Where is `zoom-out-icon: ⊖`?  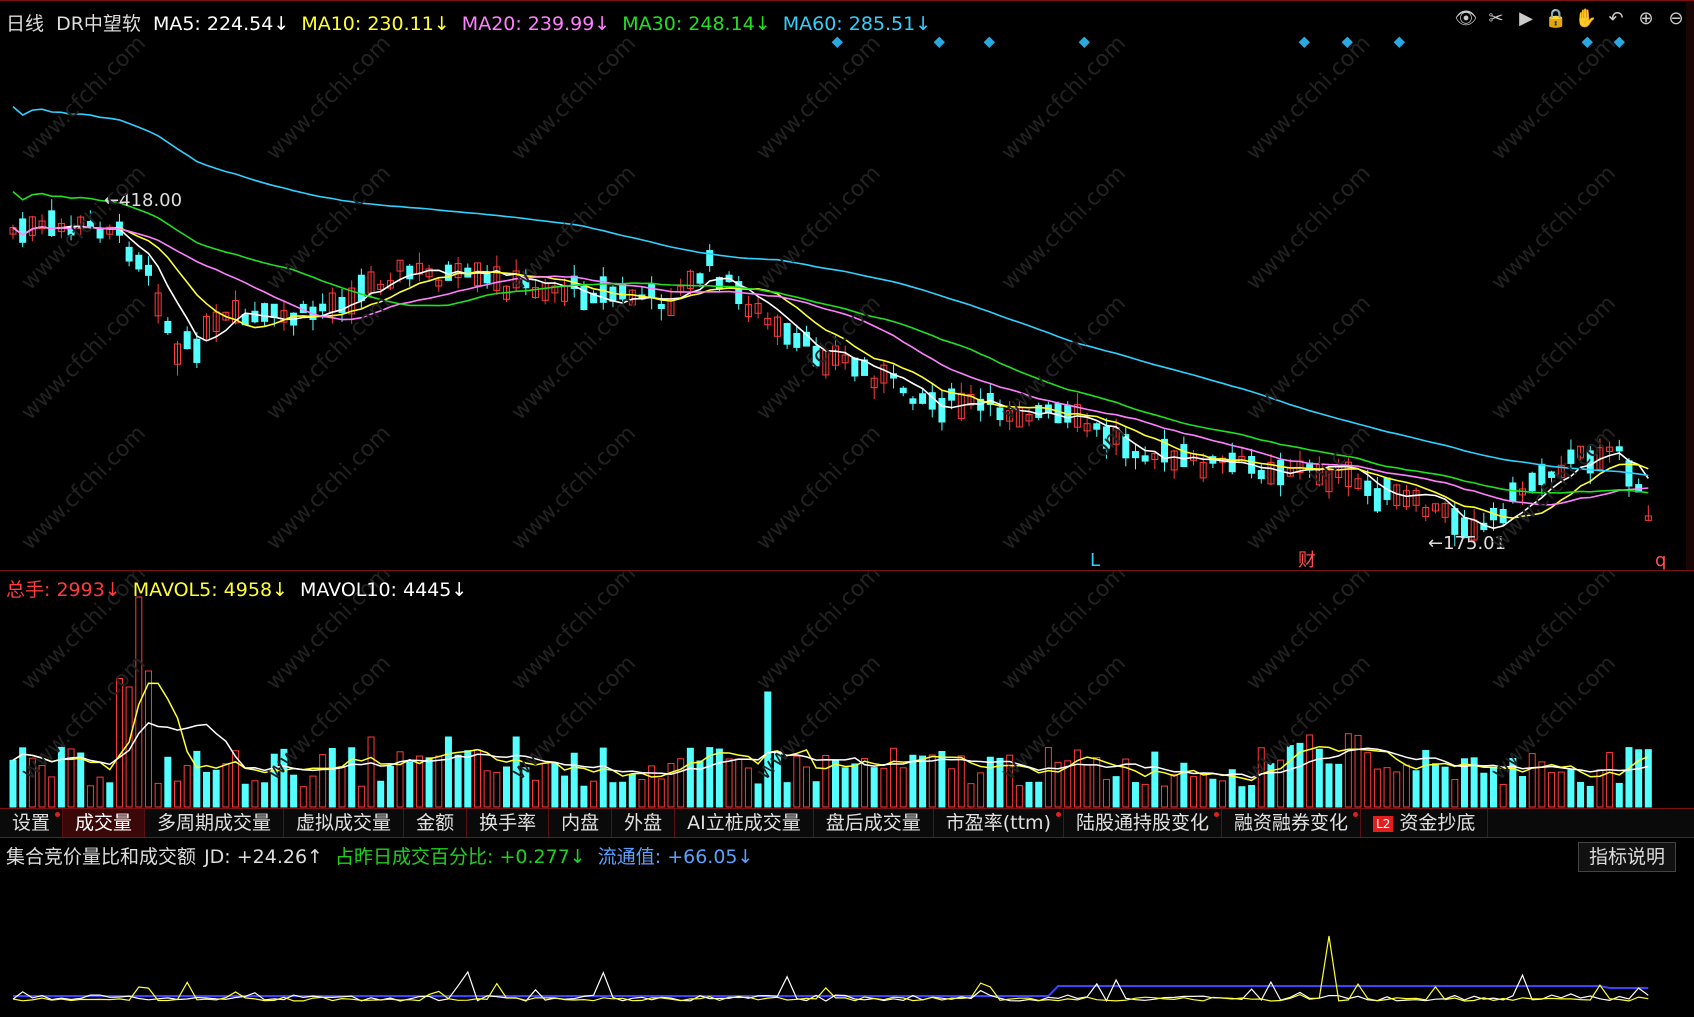 zoom-out-icon: ⊖ is located at coordinates (1676, 19).